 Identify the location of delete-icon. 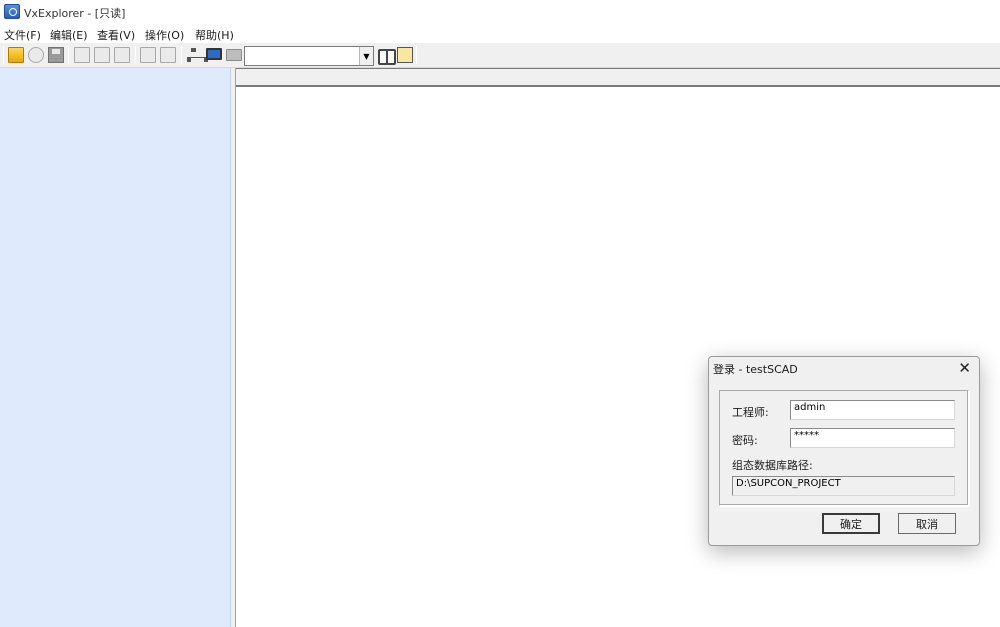
(168, 55).